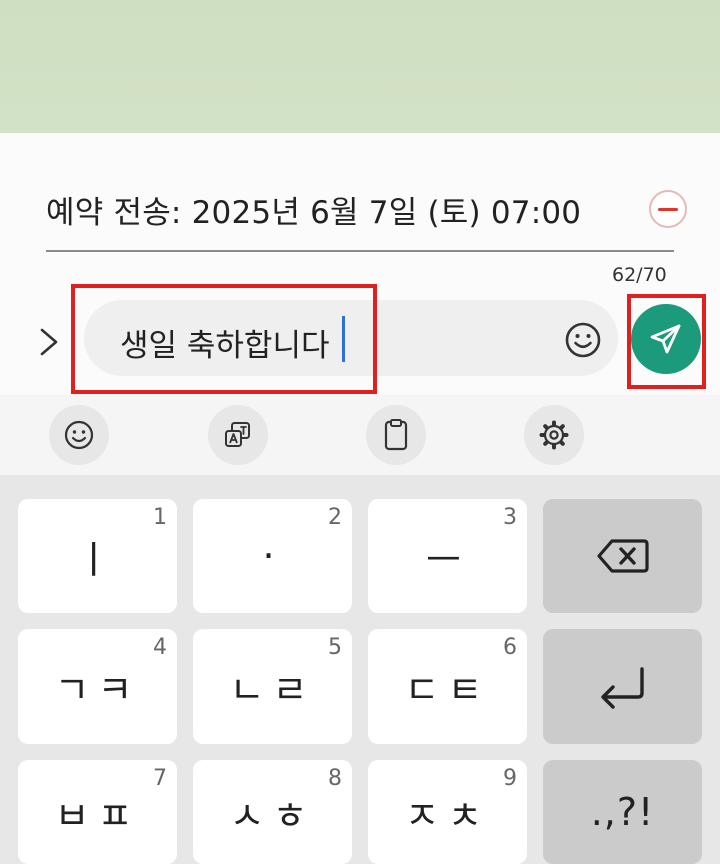 This screenshot has height=864, width=720. What do you see at coordinates (360, 251) in the screenshot?
I see `divider` at bounding box center [360, 251].